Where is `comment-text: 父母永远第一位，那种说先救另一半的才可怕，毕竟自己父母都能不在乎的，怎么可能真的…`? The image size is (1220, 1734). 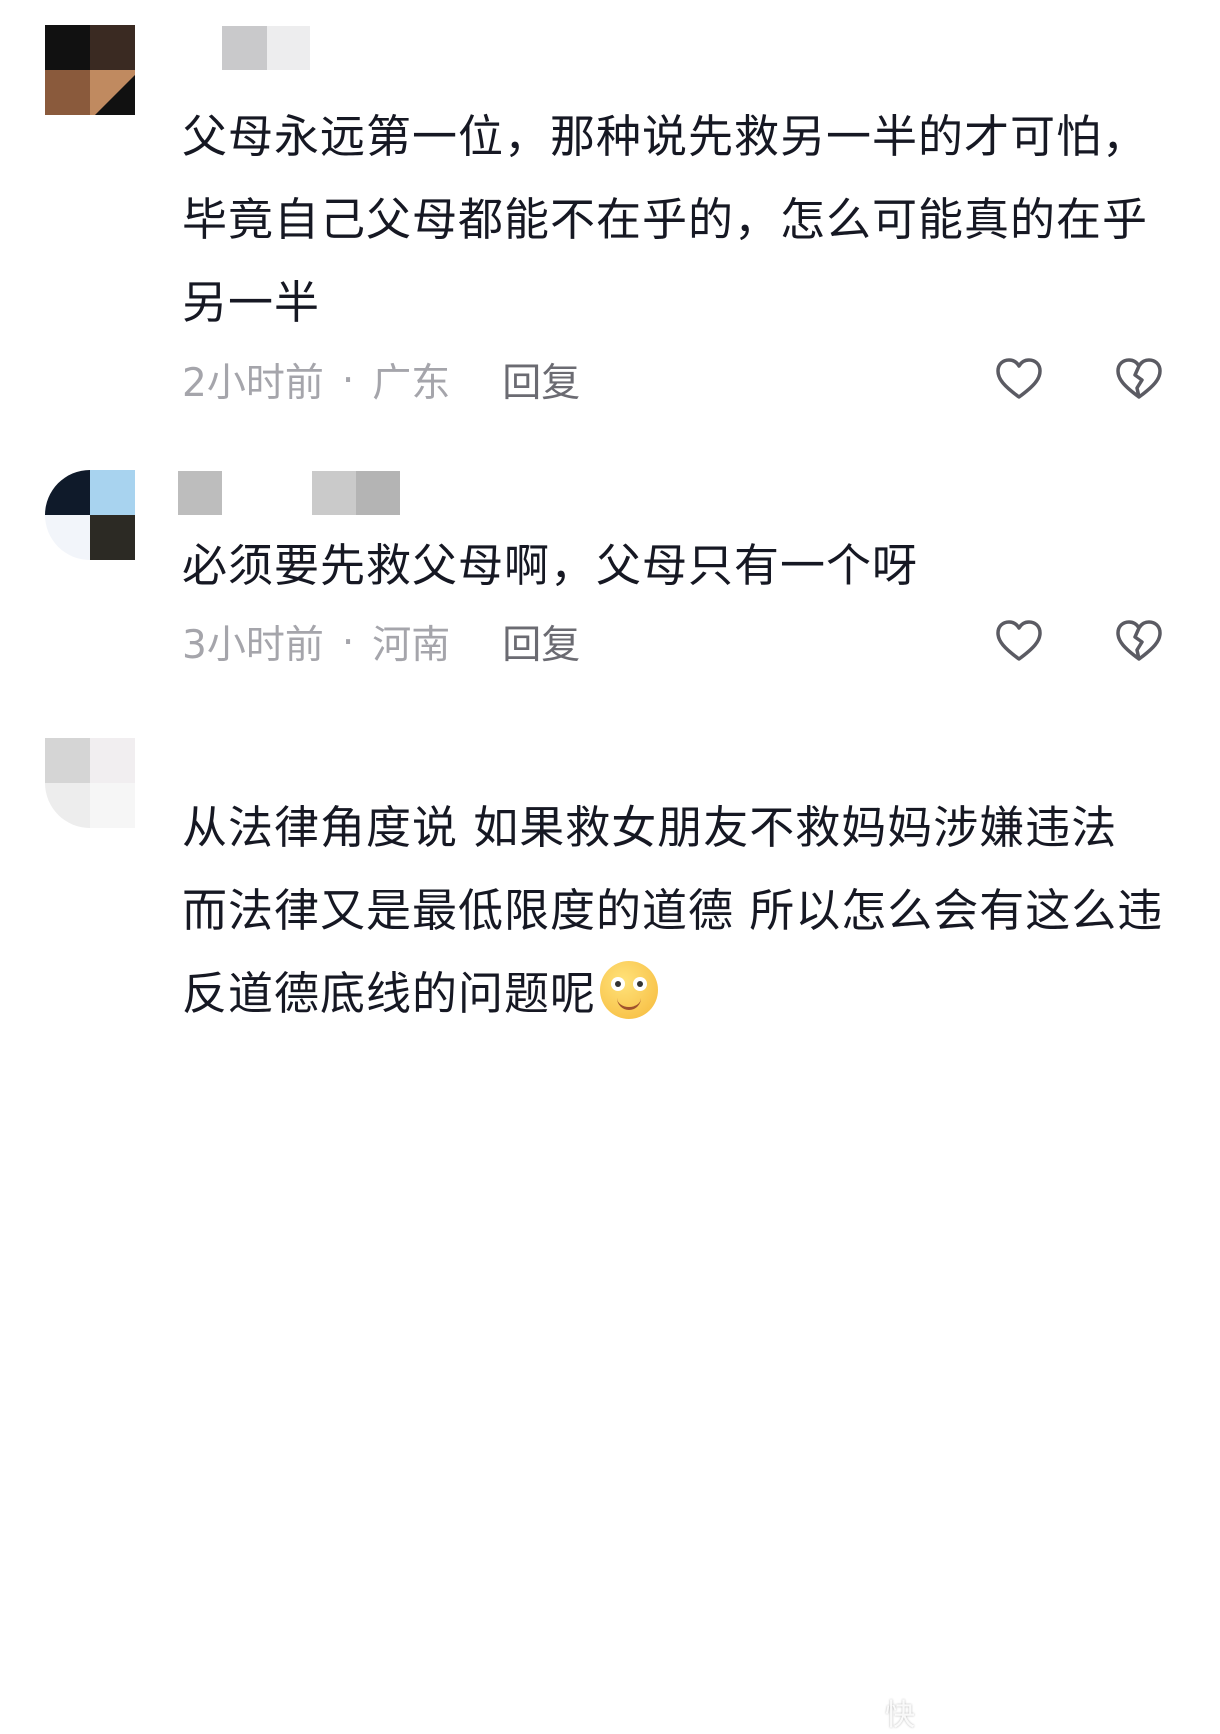 comment-text: 父母永远第一位，那种说先救另一半的才可怕，毕竟自己父母都能不在乎的，怎么可能真的… is located at coordinates (665, 219).